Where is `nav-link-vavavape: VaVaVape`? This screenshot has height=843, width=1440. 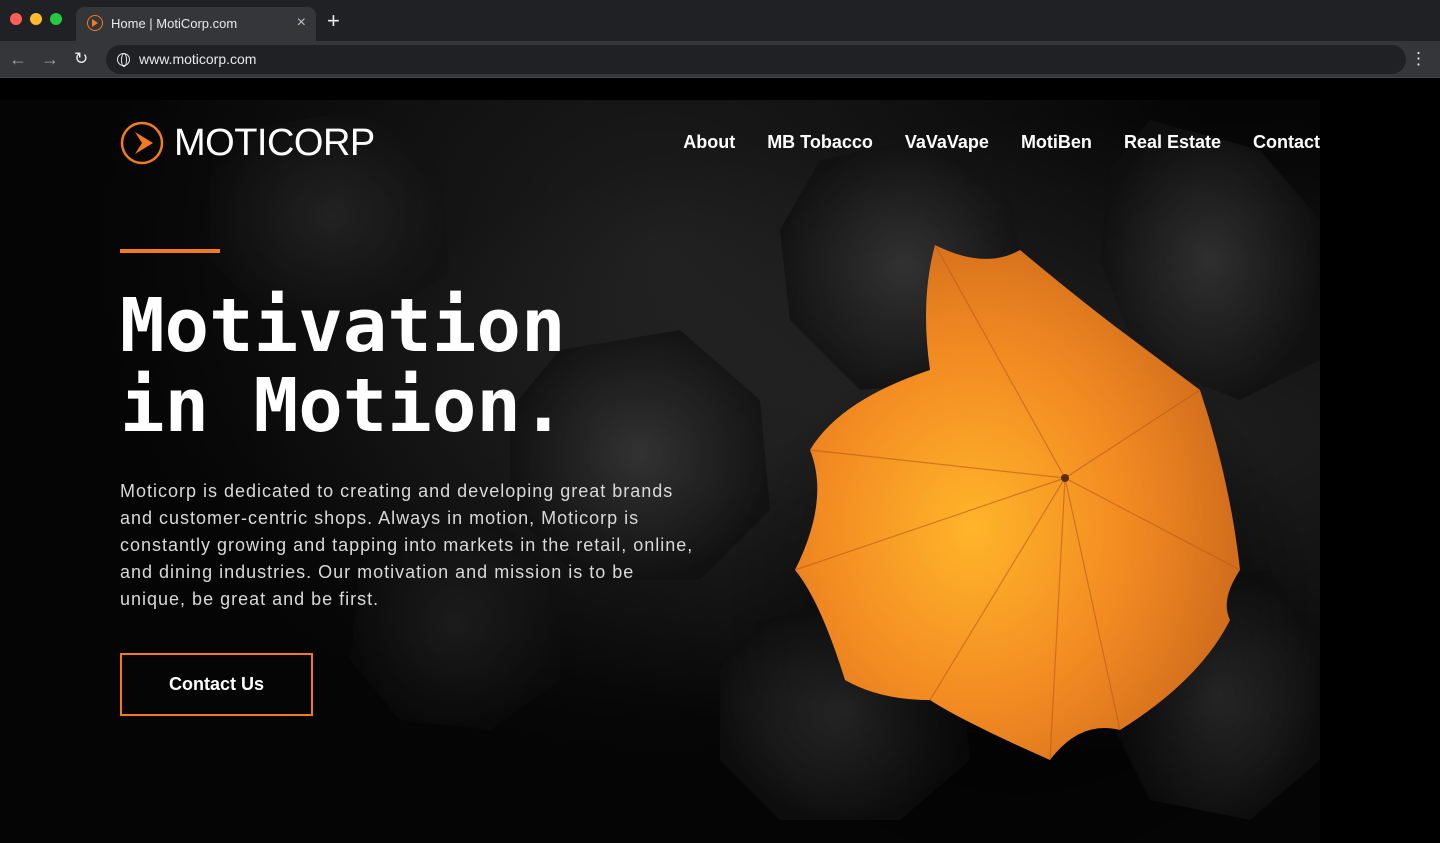
nav-link-vavavape: VaVaVape is located at coordinates (947, 142).